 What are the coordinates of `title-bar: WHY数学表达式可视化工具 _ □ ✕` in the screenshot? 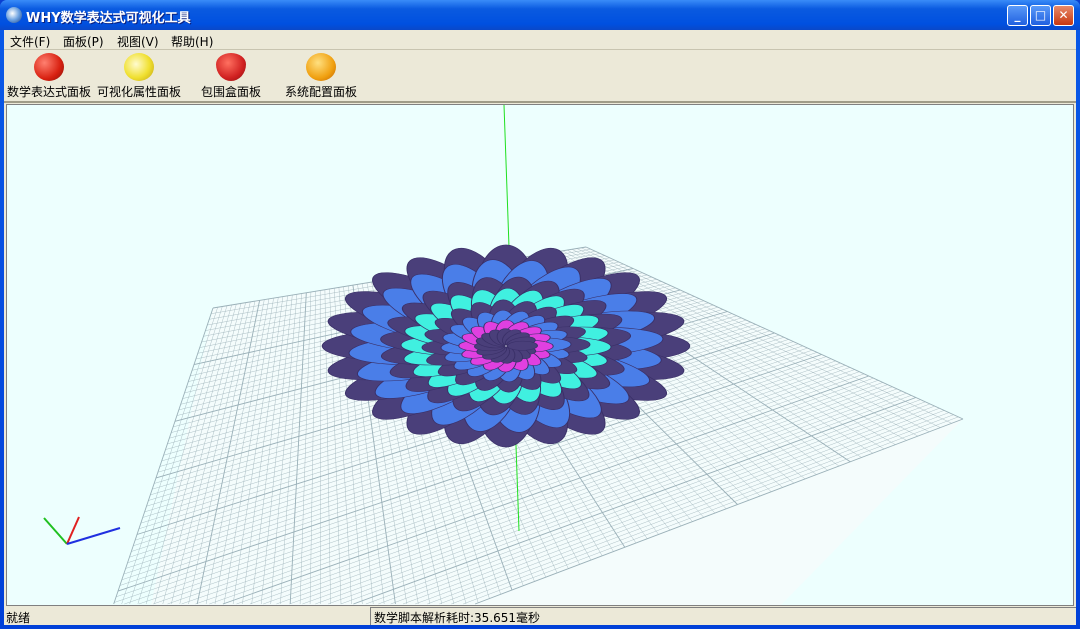 It's located at (540, 15).